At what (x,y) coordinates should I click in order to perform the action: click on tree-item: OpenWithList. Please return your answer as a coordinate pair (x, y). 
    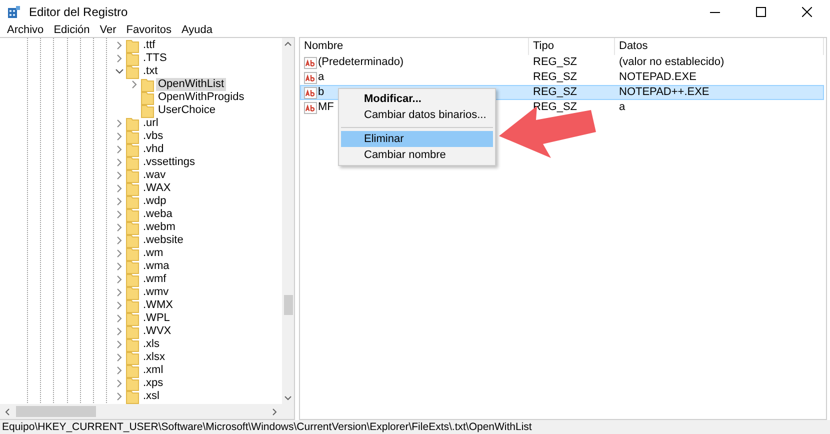
    Looking at the image, I should click on (191, 84).